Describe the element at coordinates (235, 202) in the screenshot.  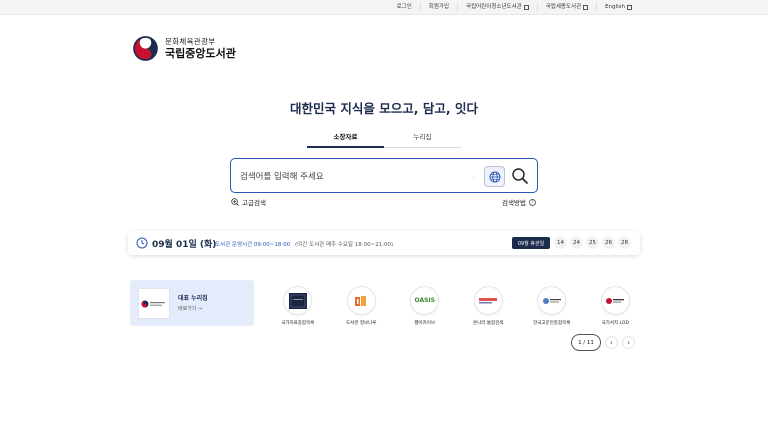
I see `zoom-plus-icon` at that location.